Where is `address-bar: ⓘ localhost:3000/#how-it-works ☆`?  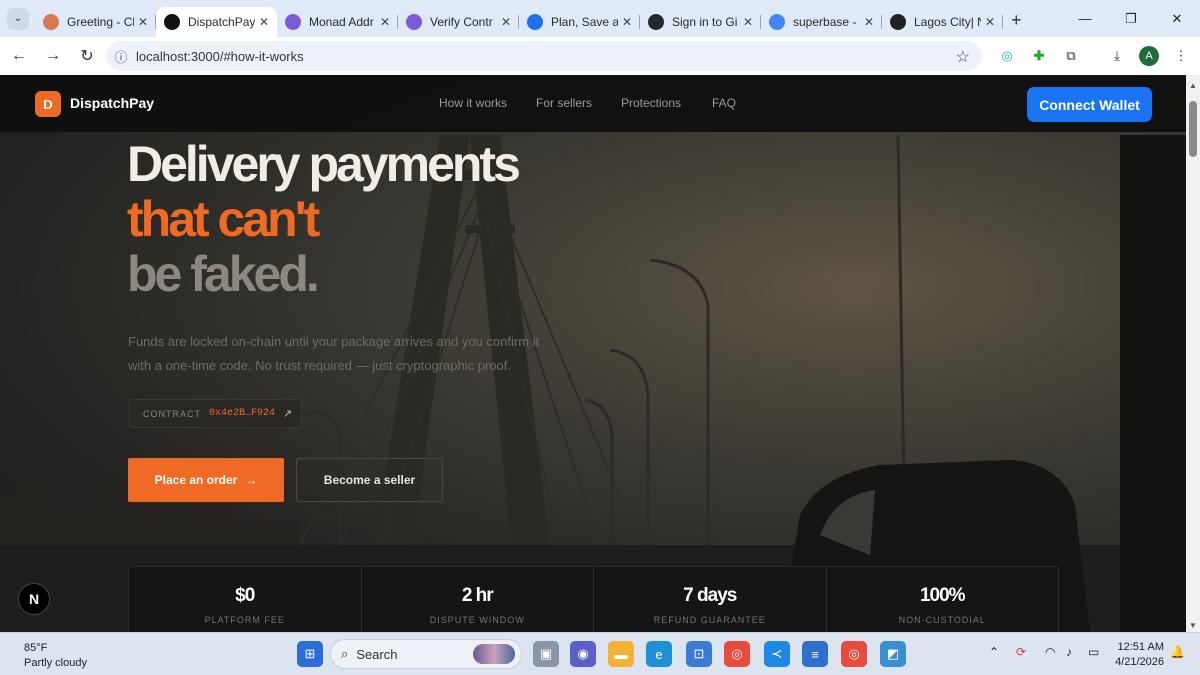 address-bar: ⓘ localhost:3000/#how-it-works ☆ is located at coordinates (544, 56).